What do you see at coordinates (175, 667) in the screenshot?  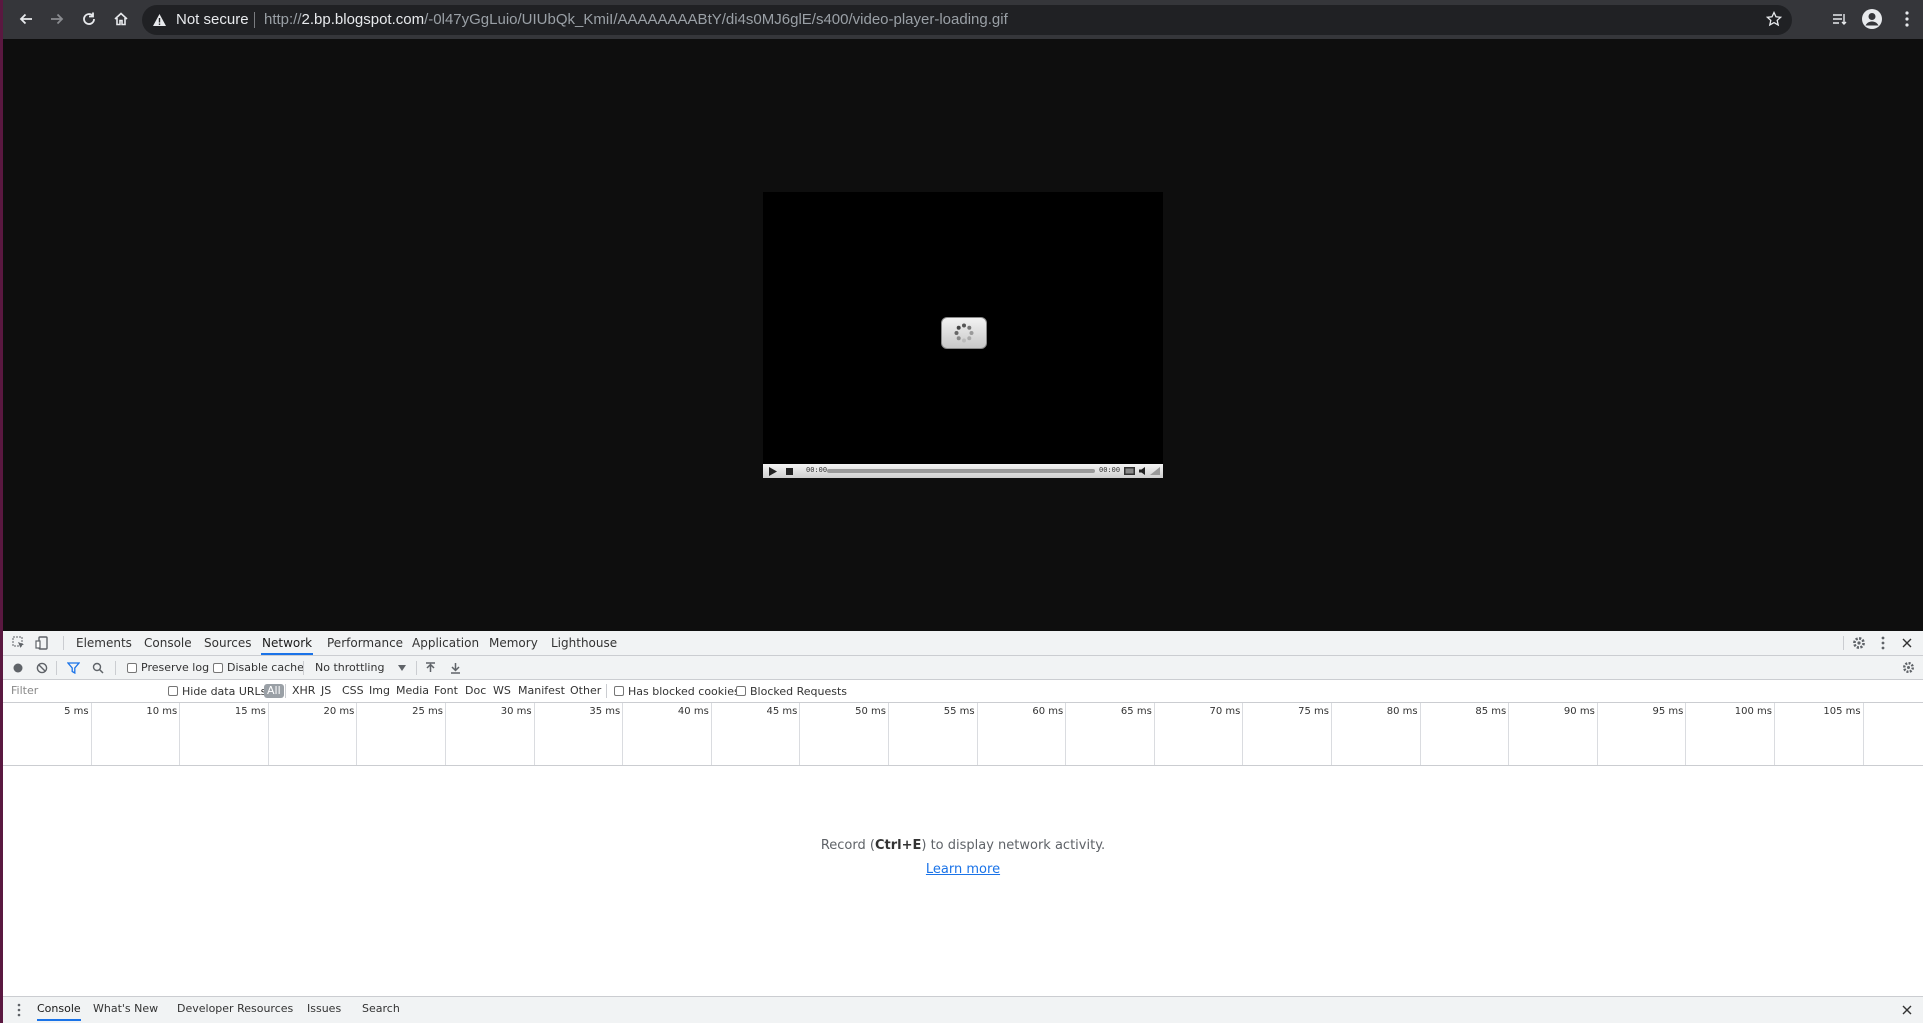 I see `preserve-log-label: Preserve log` at bounding box center [175, 667].